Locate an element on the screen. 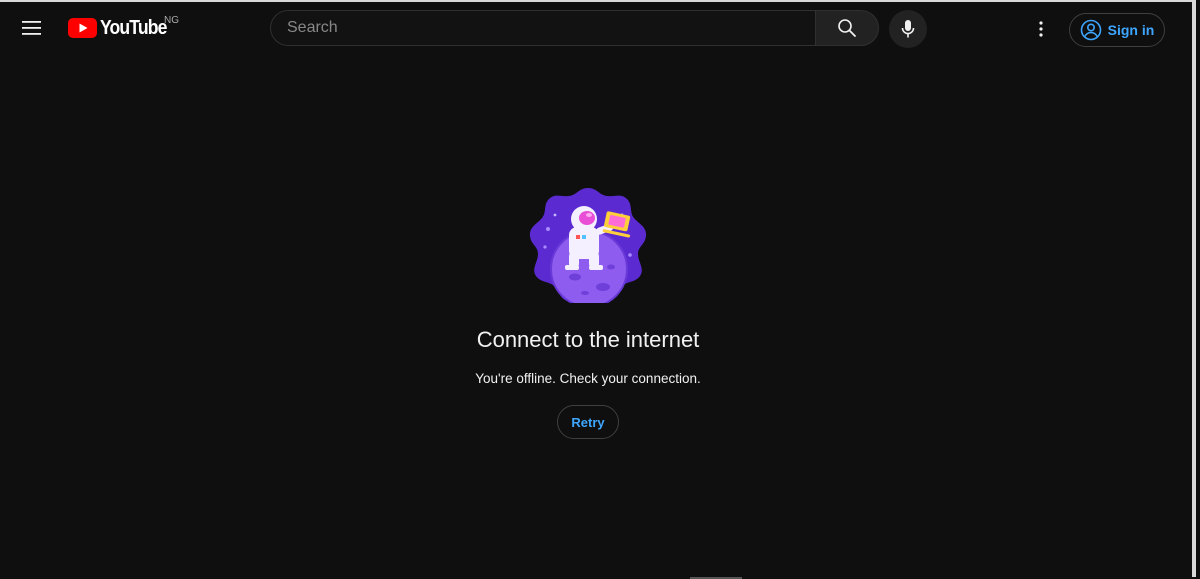  retry-label: Retry is located at coordinates (588, 422).